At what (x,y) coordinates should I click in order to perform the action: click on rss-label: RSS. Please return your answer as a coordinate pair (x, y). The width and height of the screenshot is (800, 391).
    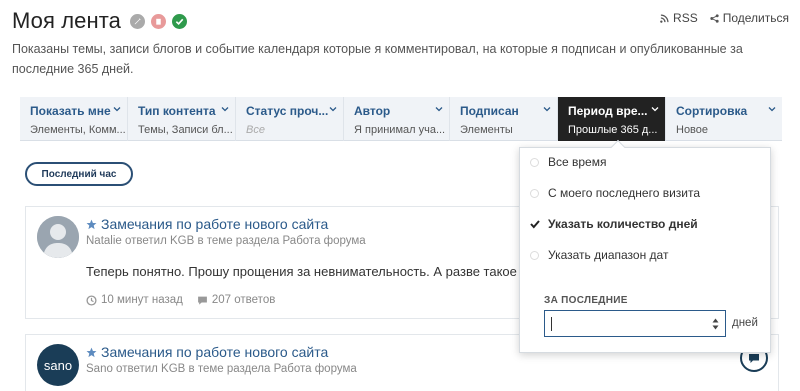
    Looking at the image, I should click on (685, 18).